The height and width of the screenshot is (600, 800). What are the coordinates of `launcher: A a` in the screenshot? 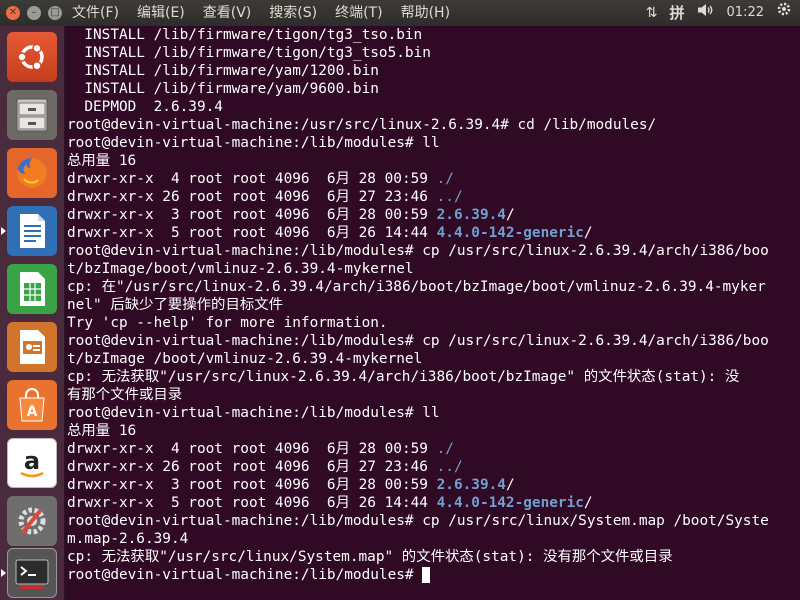 It's located at (32, 313).